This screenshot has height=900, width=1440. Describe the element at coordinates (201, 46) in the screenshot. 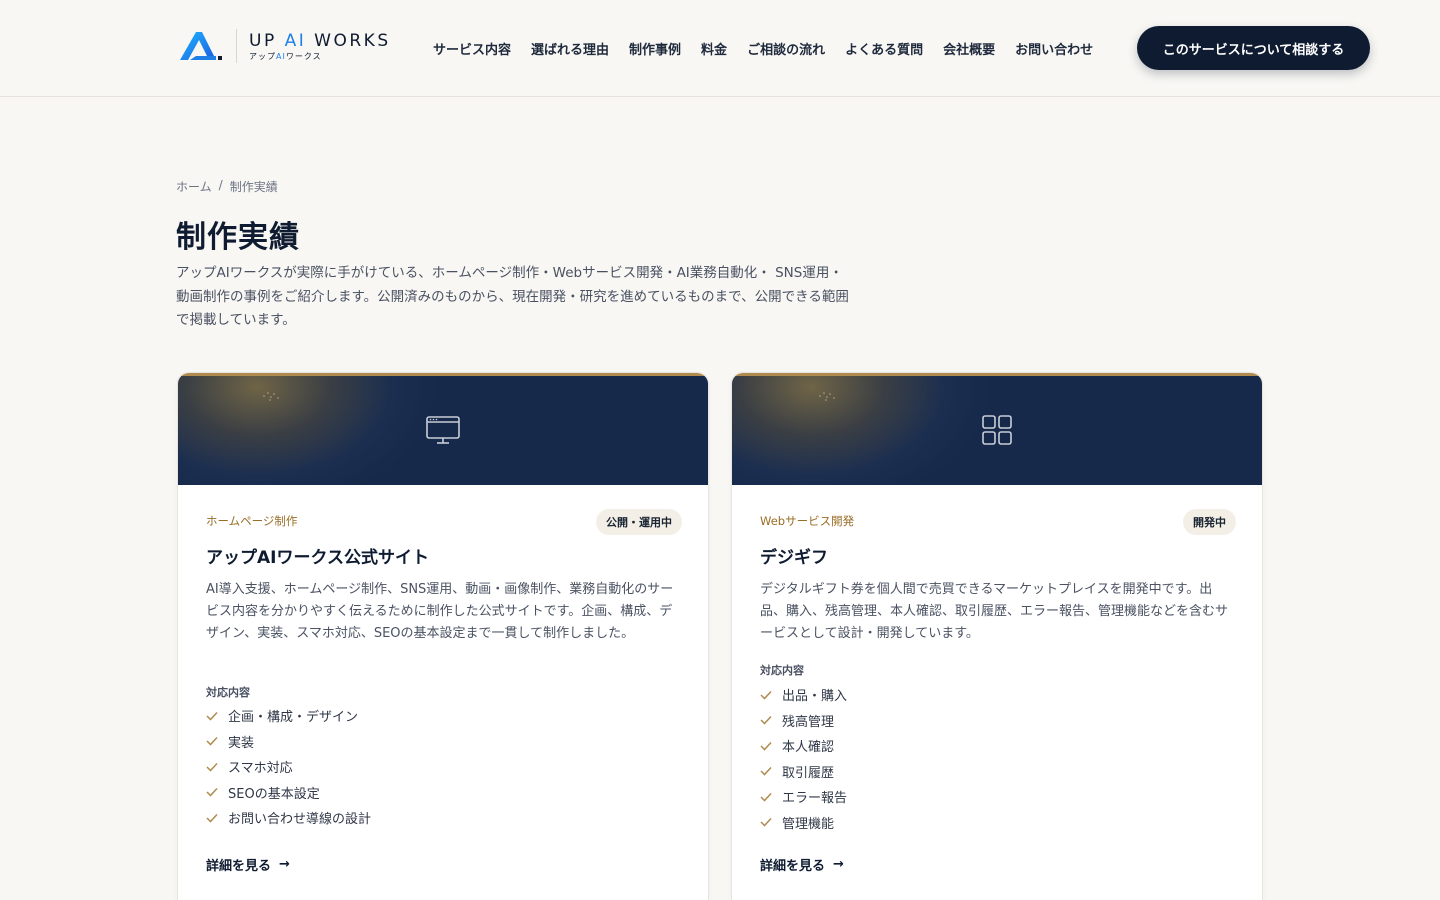

I see `logo-mark-icon` at that location.